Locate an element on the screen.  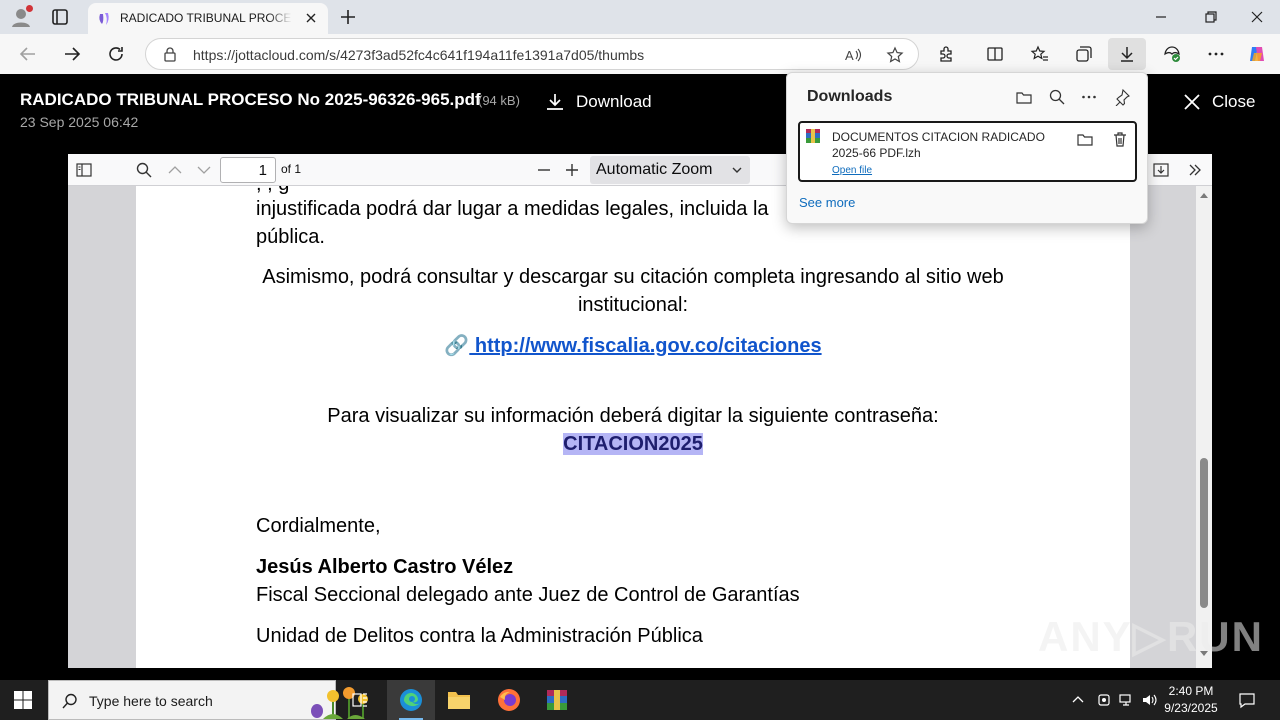
open-folder-icon is located at coordinates (1024, 97).